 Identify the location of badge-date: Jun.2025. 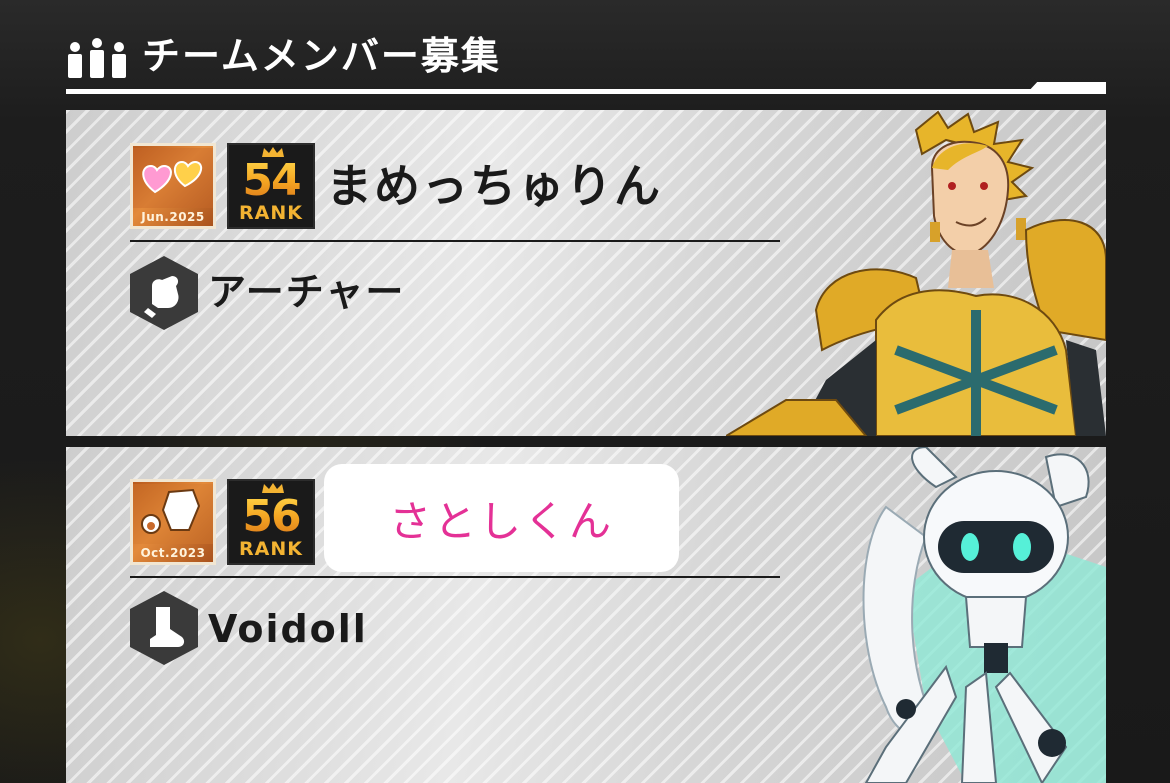
(173, 217).